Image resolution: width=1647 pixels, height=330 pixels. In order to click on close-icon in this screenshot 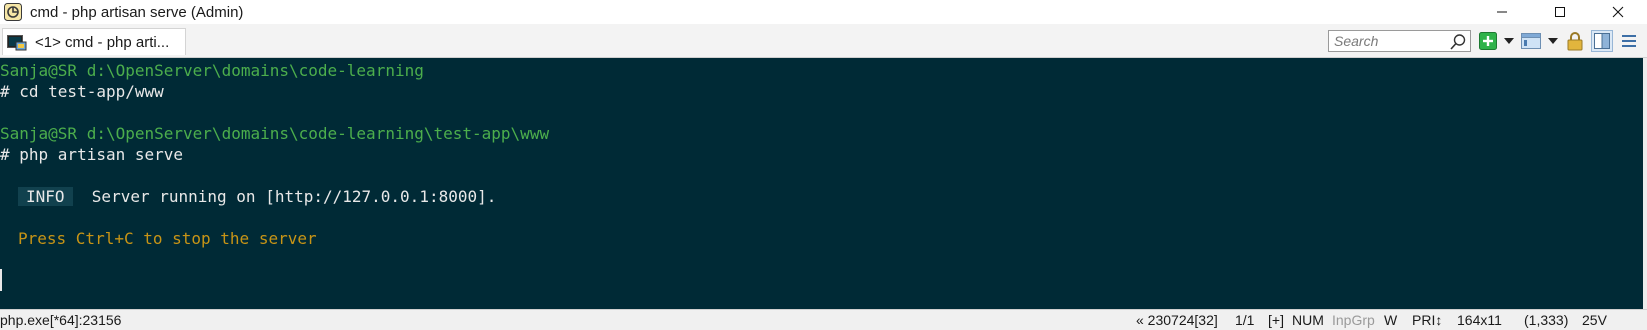, I will do `click(1618, 12)`.